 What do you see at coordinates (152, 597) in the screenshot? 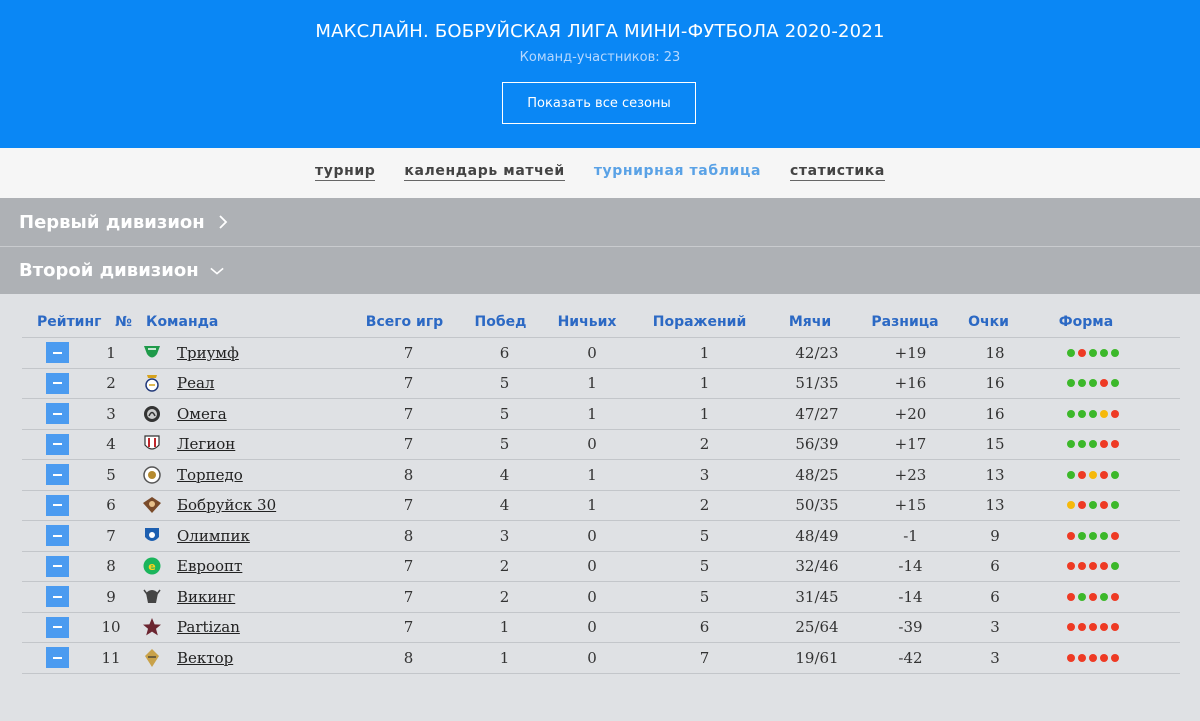
I see `viking-logo-icon` at bounding box center [152, 597].